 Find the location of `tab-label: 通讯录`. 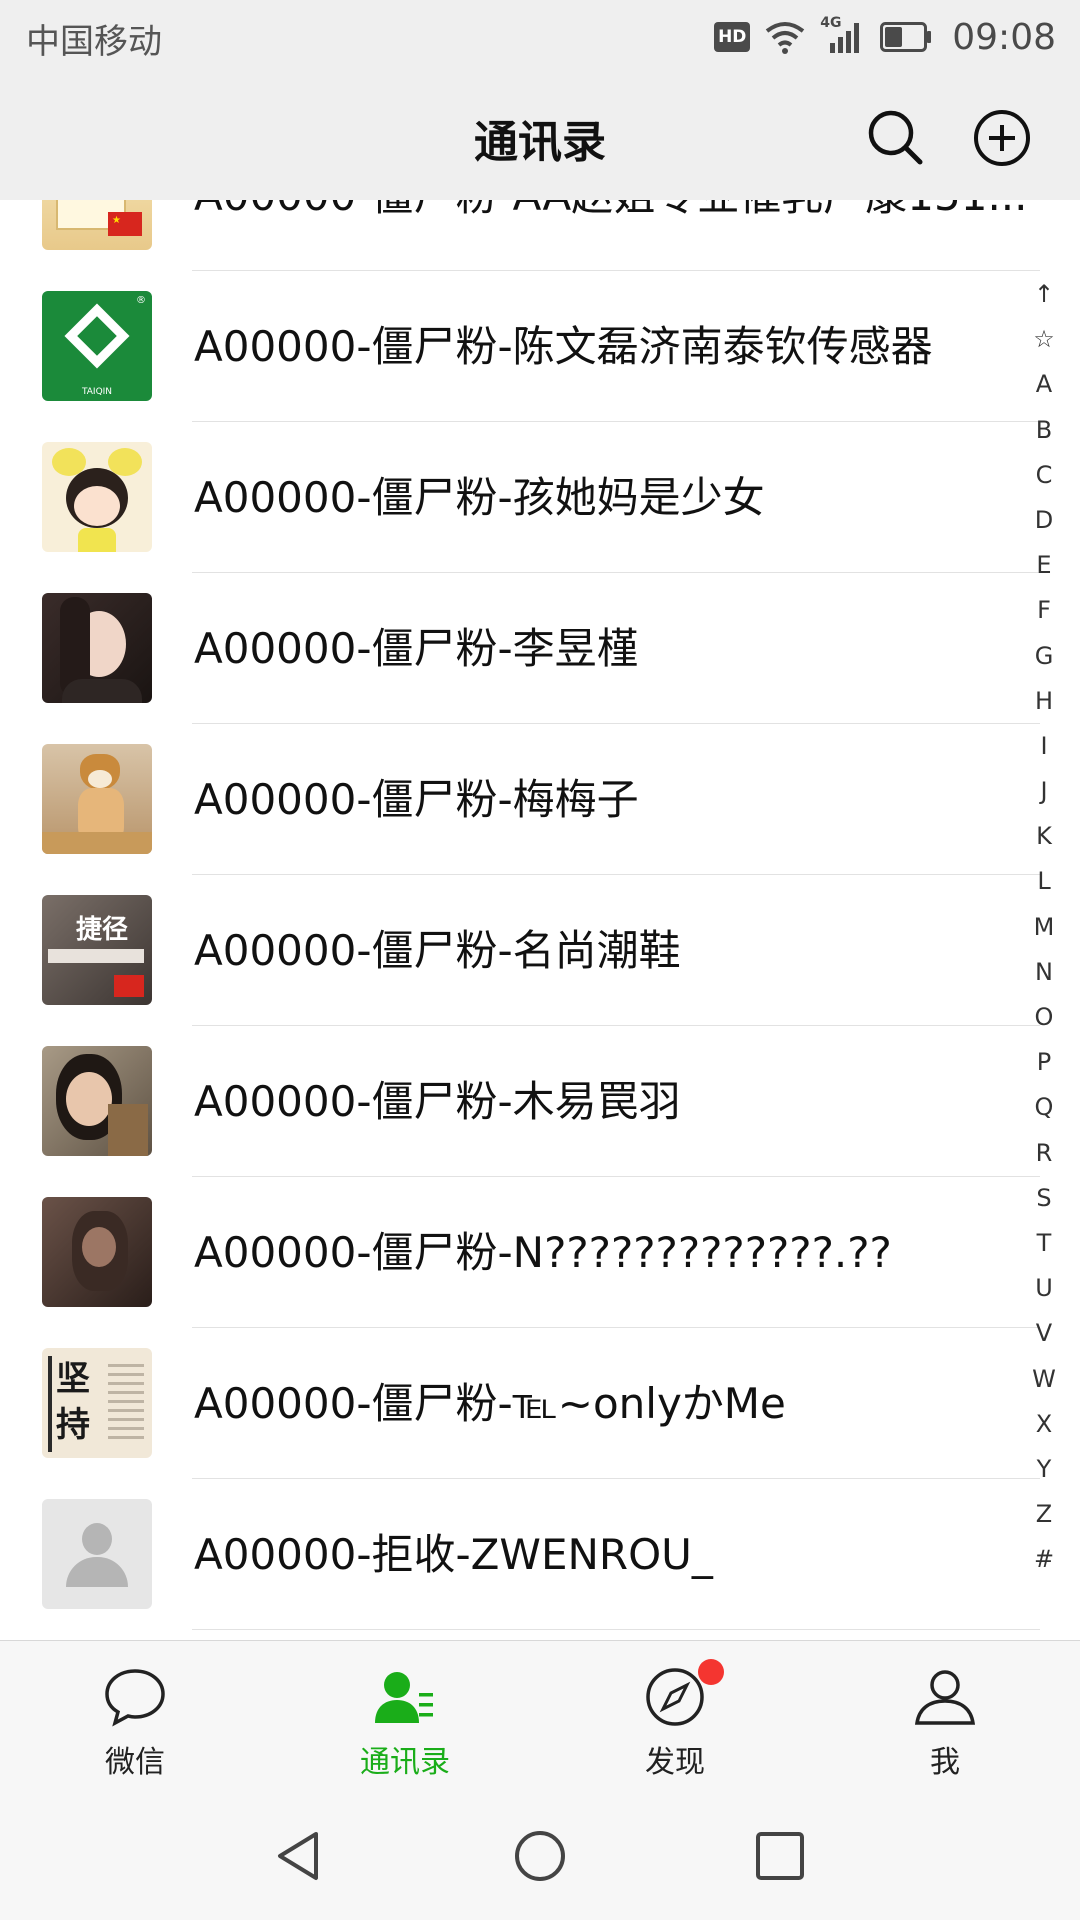

tab-label: 通讯录 is located at coordinates (405, 1762).